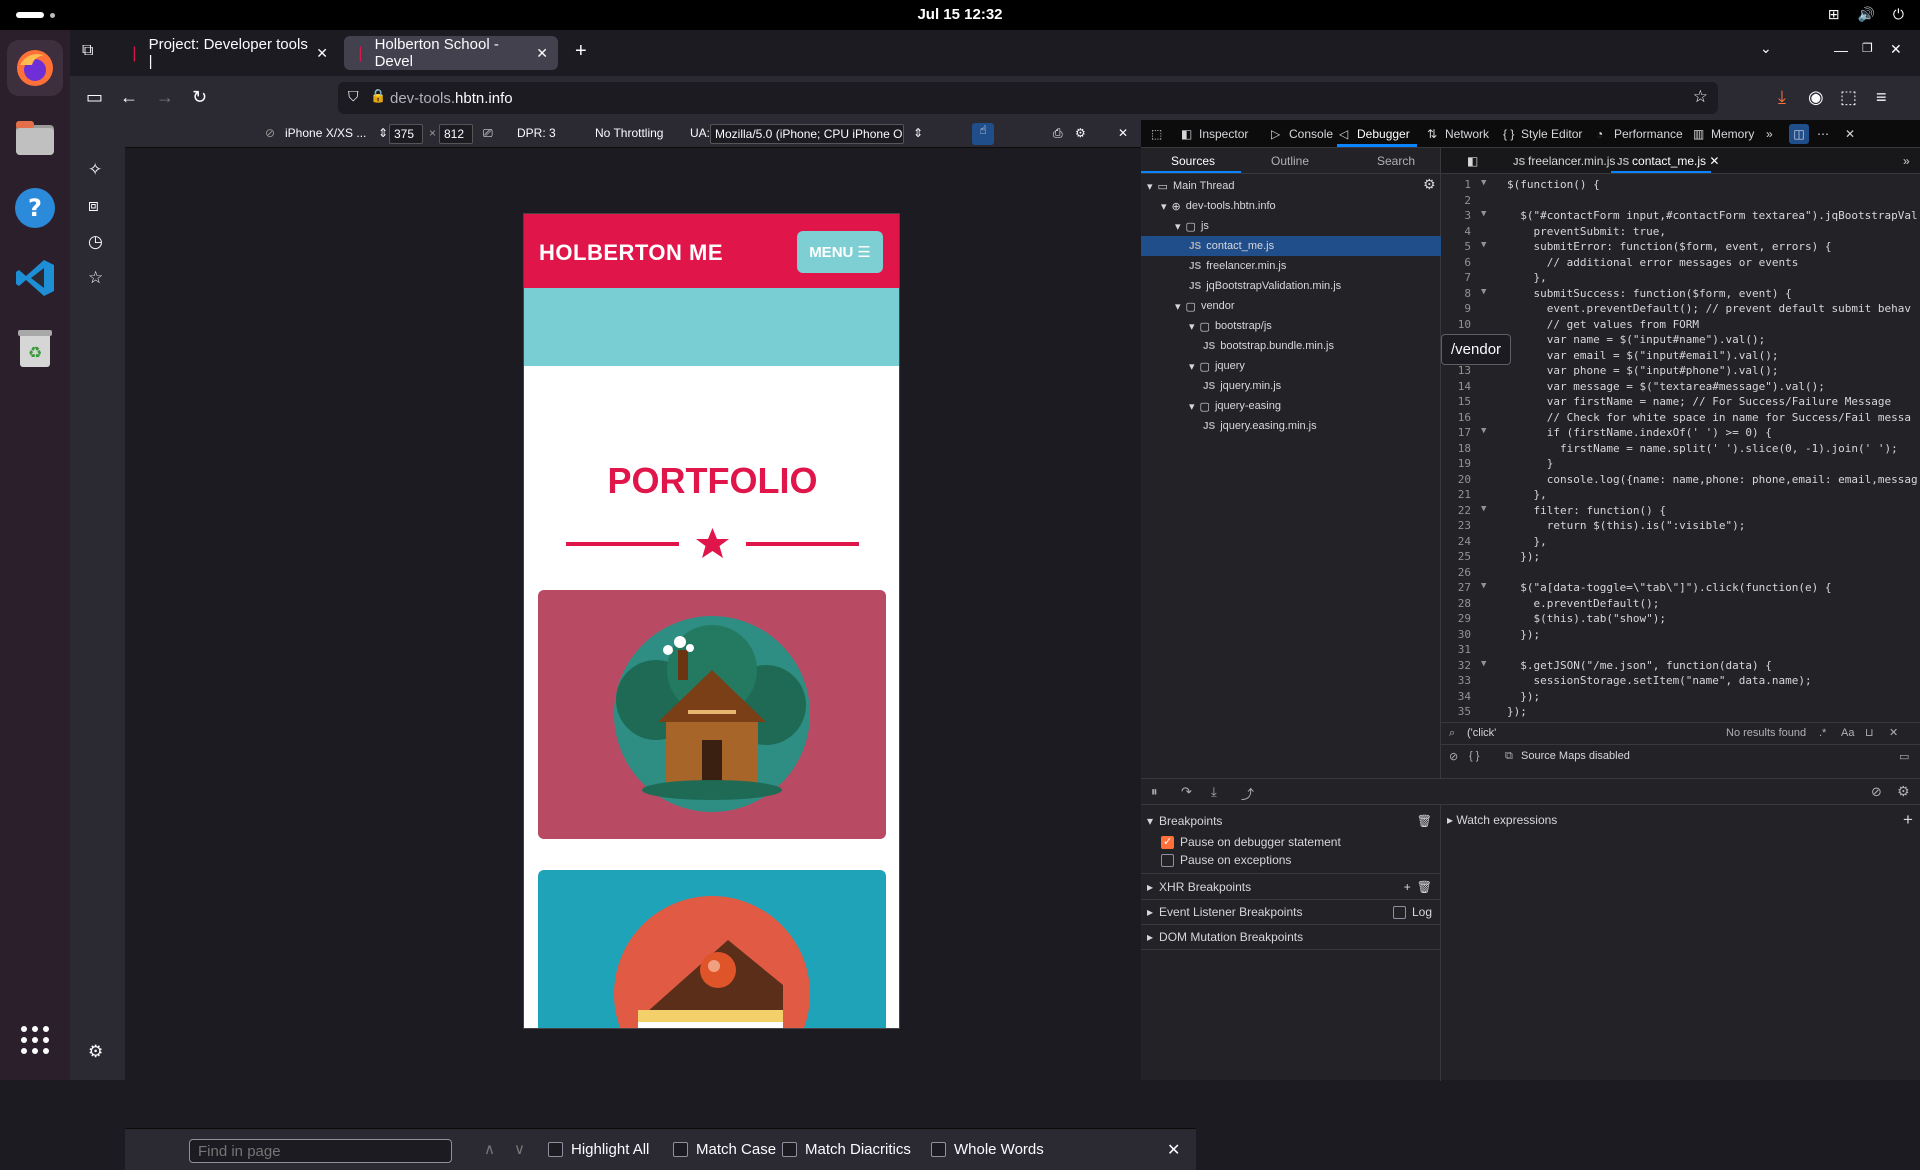 Image resolution: width=1920 pixels, height=1170 pixels. What do you see at coordinates (1893, 732) in the screenshot?
I see `close-search-icon: ✕` at bounding box center [1893, 732].